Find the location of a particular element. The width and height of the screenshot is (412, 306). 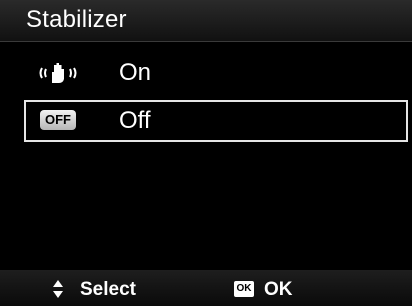

menu-item-off: OFF Off is located at coordinates (216, 121).